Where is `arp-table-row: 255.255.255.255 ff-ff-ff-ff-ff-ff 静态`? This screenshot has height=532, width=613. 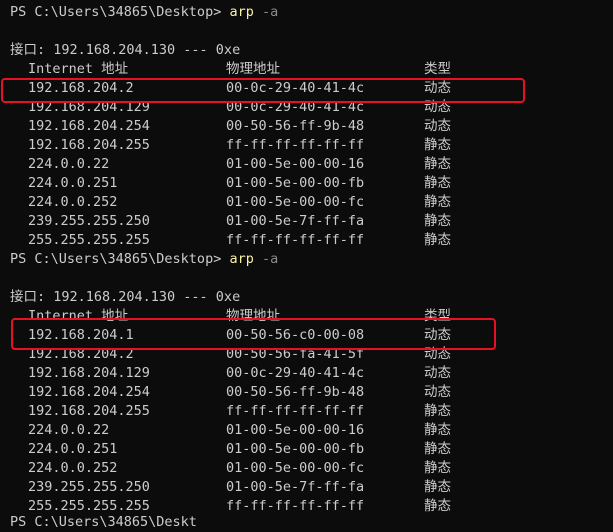 arp-table-row: 255.255.255.255 ff-ff-ff-ff-ff-ff 静态 is located at coordinates (305, 240).